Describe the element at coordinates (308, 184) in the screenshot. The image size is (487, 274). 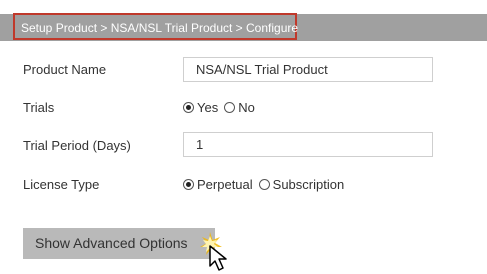
I see `license-subscription-label: Subscription` at that location.